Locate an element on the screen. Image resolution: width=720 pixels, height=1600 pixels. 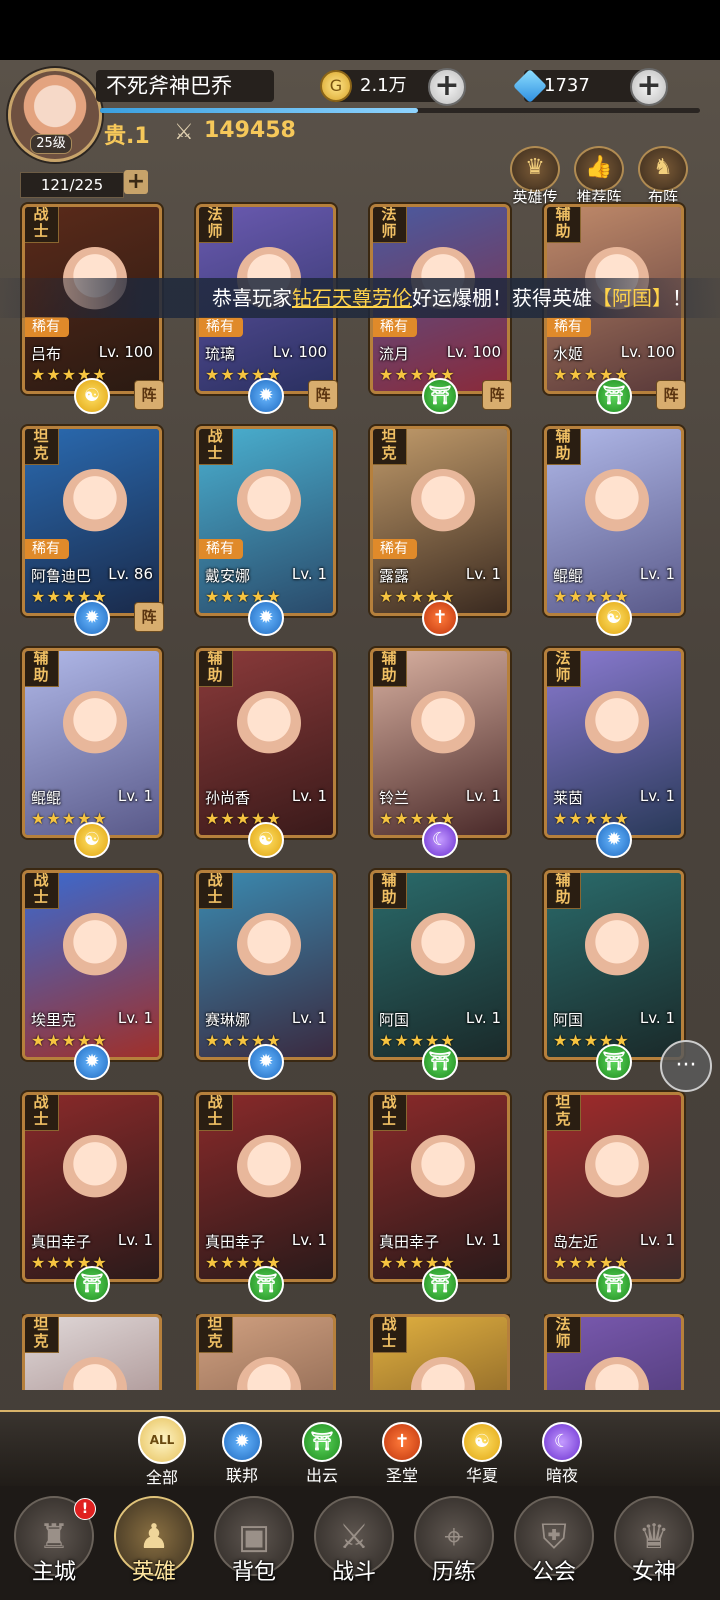
hero-card-frame: 战 士稀有 戴安娜 Lv. 1 ★★★★★ is located at coordinates (266, 521).